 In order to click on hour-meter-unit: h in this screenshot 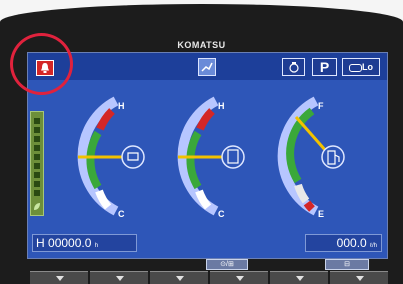, I will do `click(96, 246)`.